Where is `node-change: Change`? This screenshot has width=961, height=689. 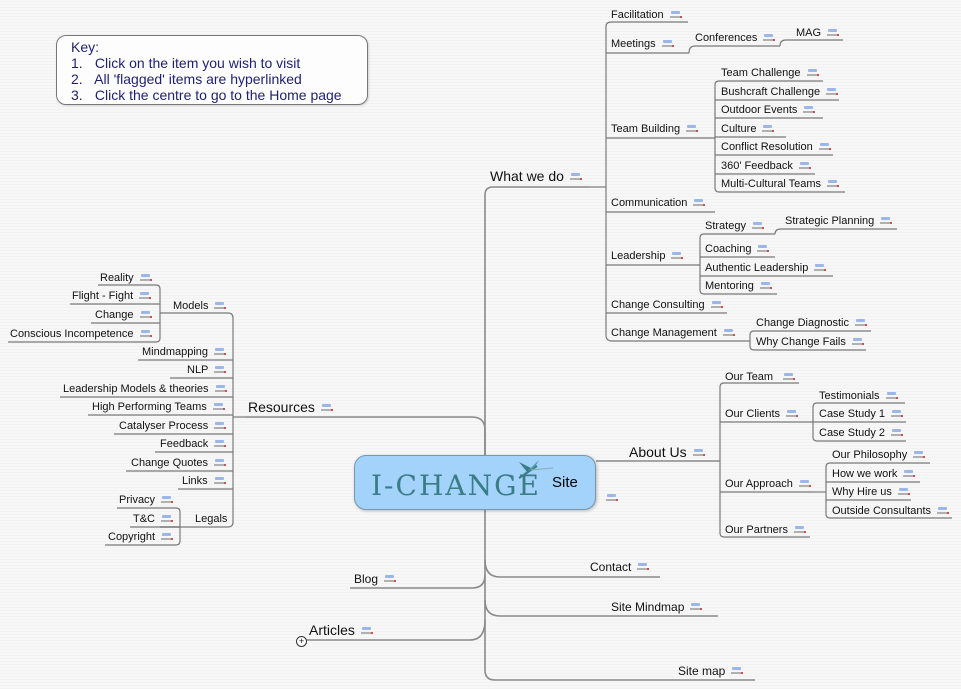 node-change: Change is located at coordinates (123, 315).